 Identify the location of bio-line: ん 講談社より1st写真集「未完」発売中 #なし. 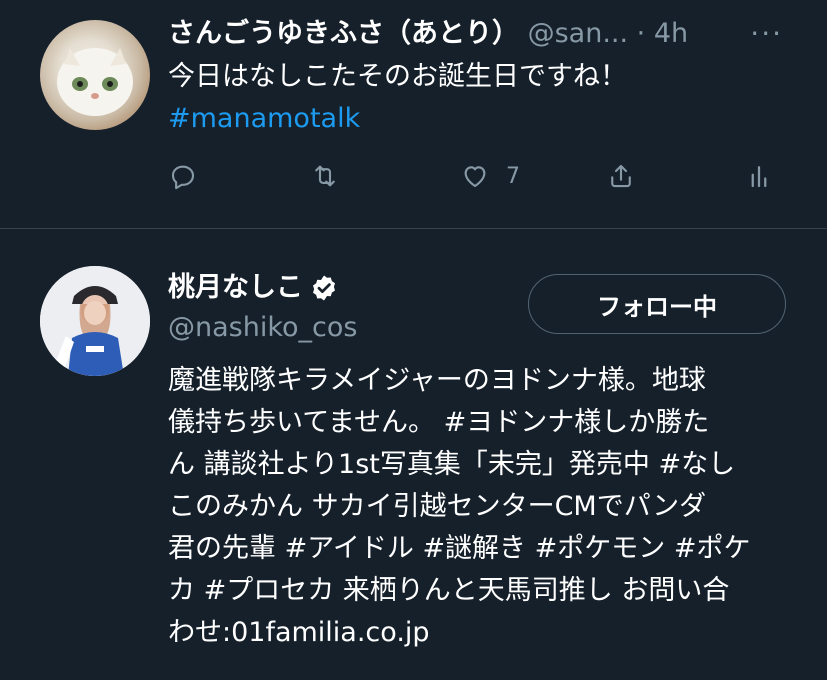
(452, 464).